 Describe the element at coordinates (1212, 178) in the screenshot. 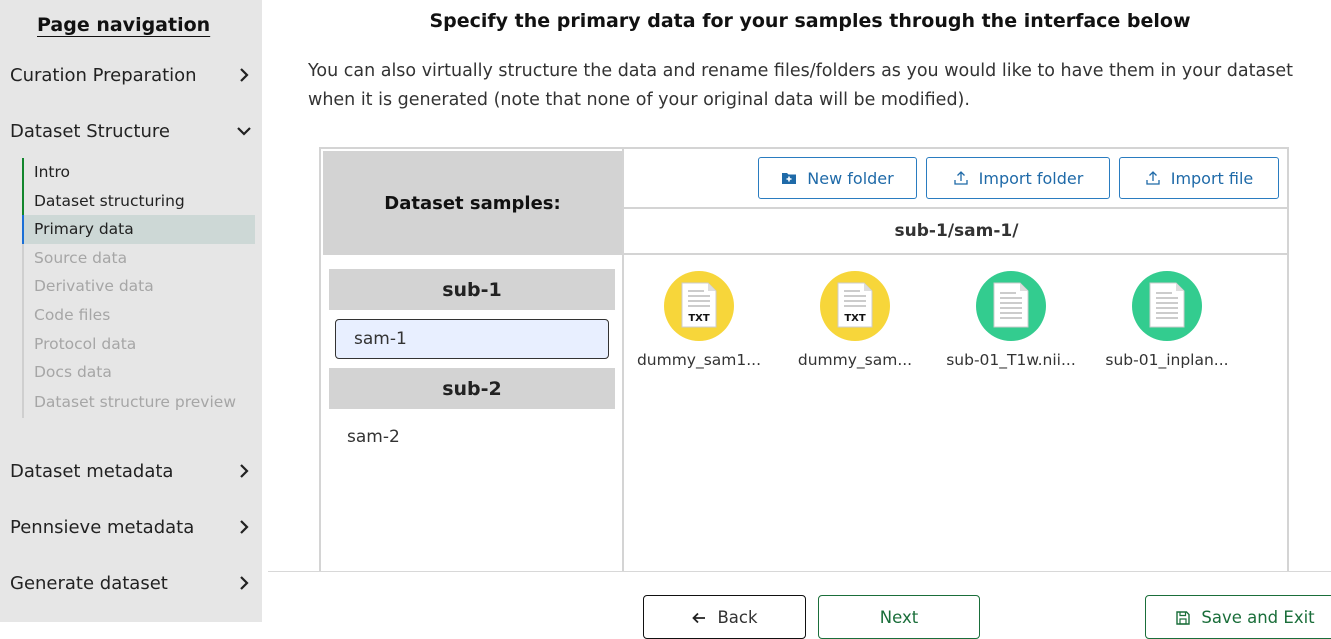

I see `import-file-label: Import file` at that location.